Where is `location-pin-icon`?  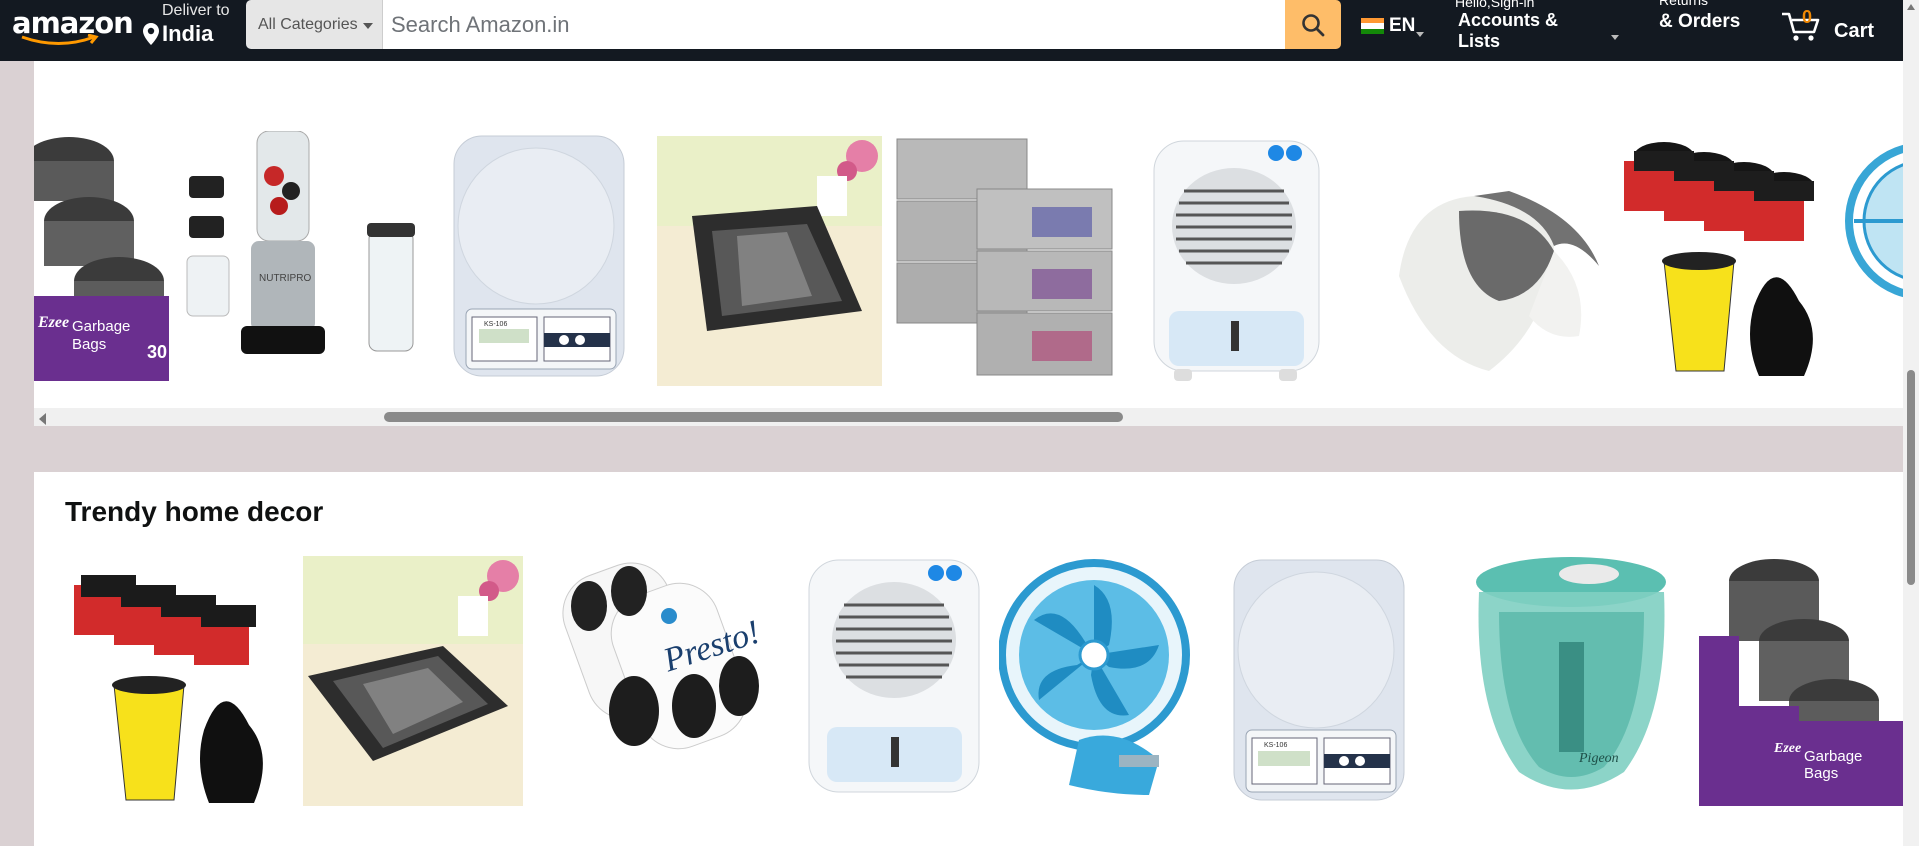
location-pin-icon is located at coordinates (151, 34).